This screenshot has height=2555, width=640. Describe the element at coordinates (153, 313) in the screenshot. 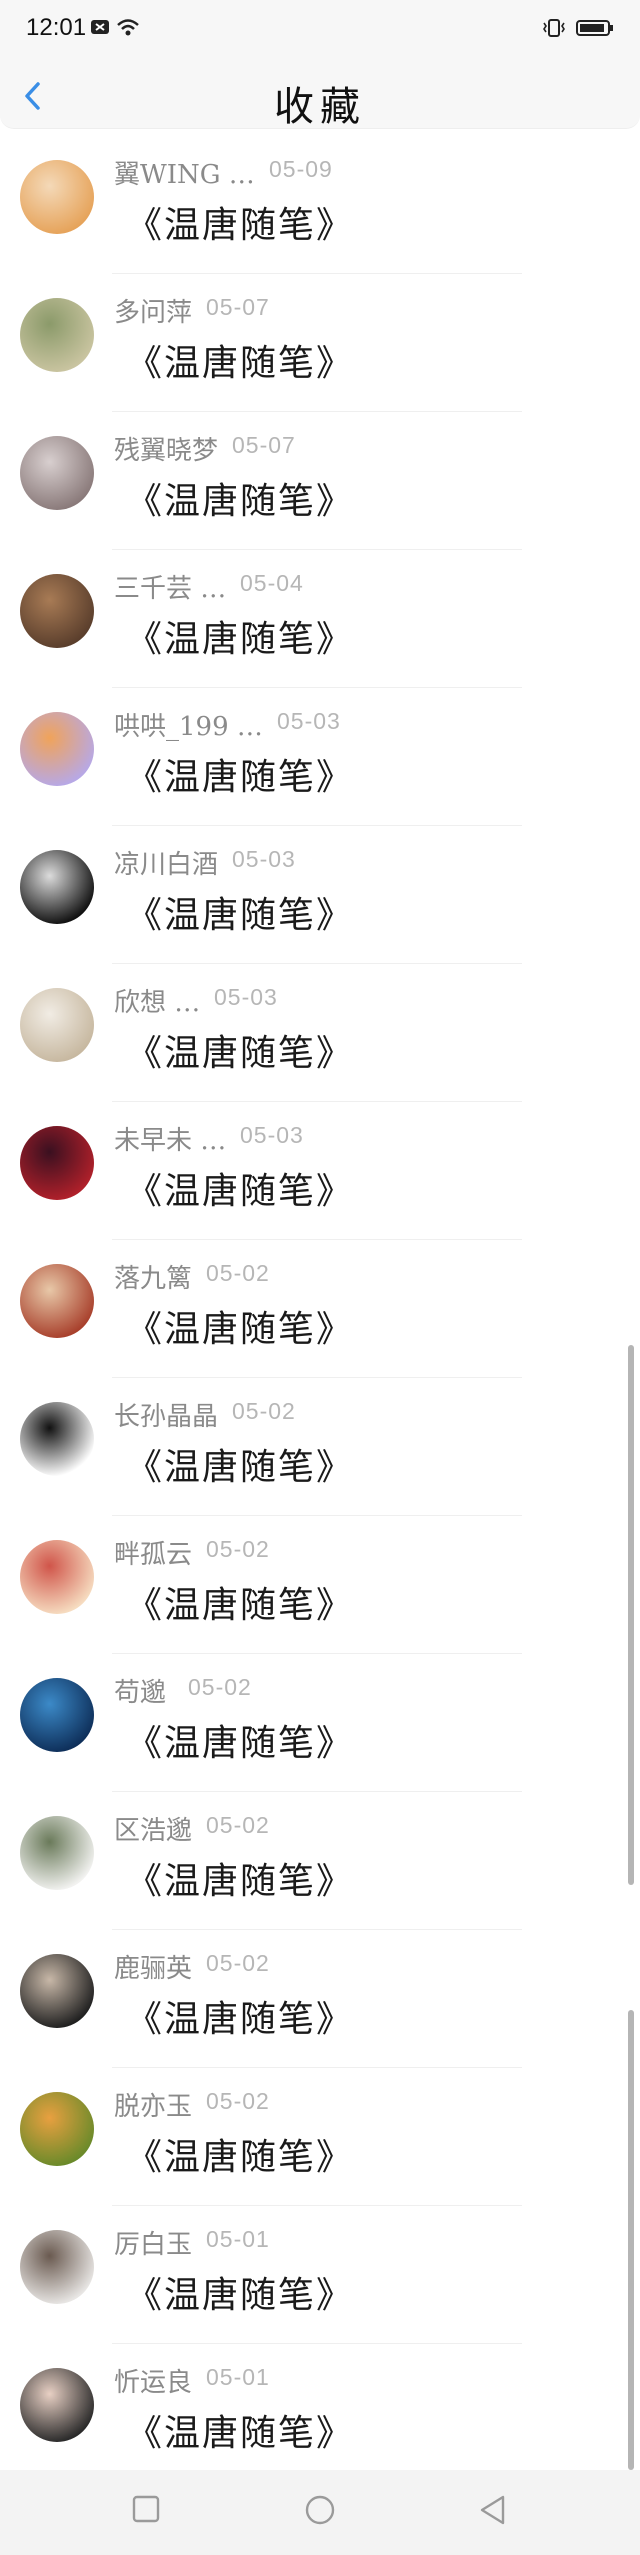

I see `user-name: 多问萍` at that location.